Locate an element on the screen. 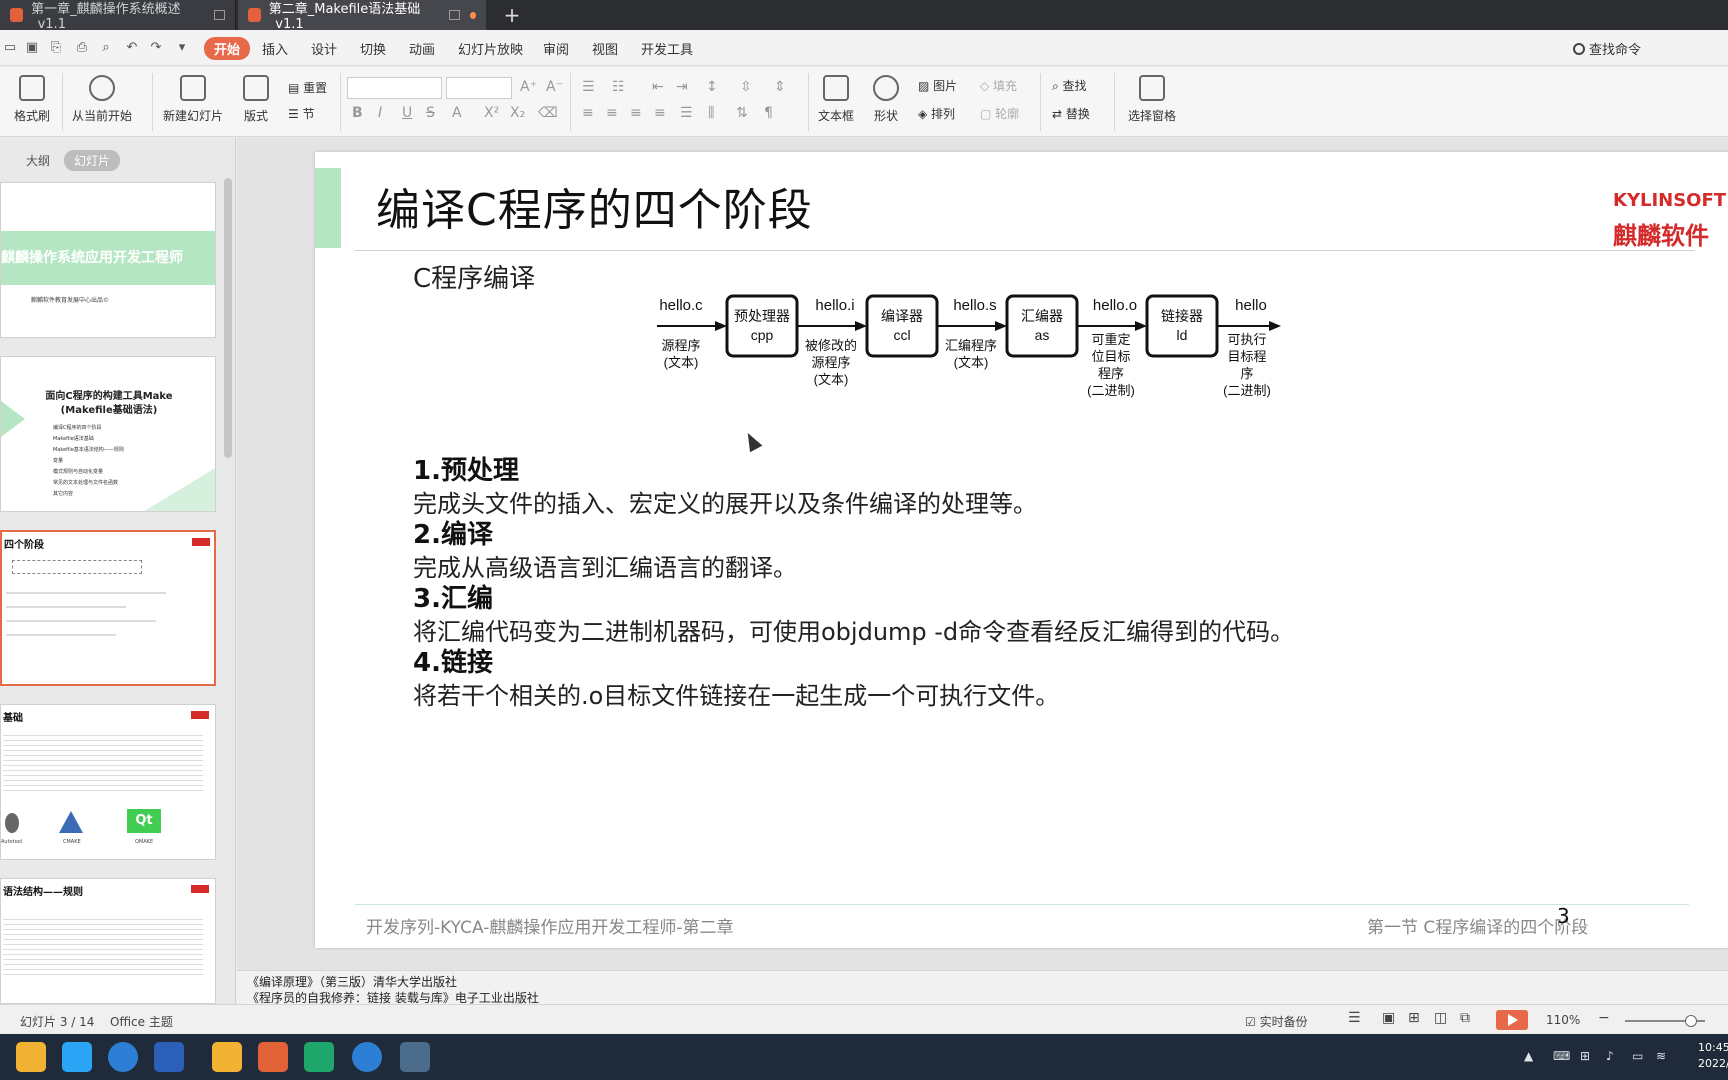  arrange-button: ◈ 排列 is located at coordinates (936, 113).